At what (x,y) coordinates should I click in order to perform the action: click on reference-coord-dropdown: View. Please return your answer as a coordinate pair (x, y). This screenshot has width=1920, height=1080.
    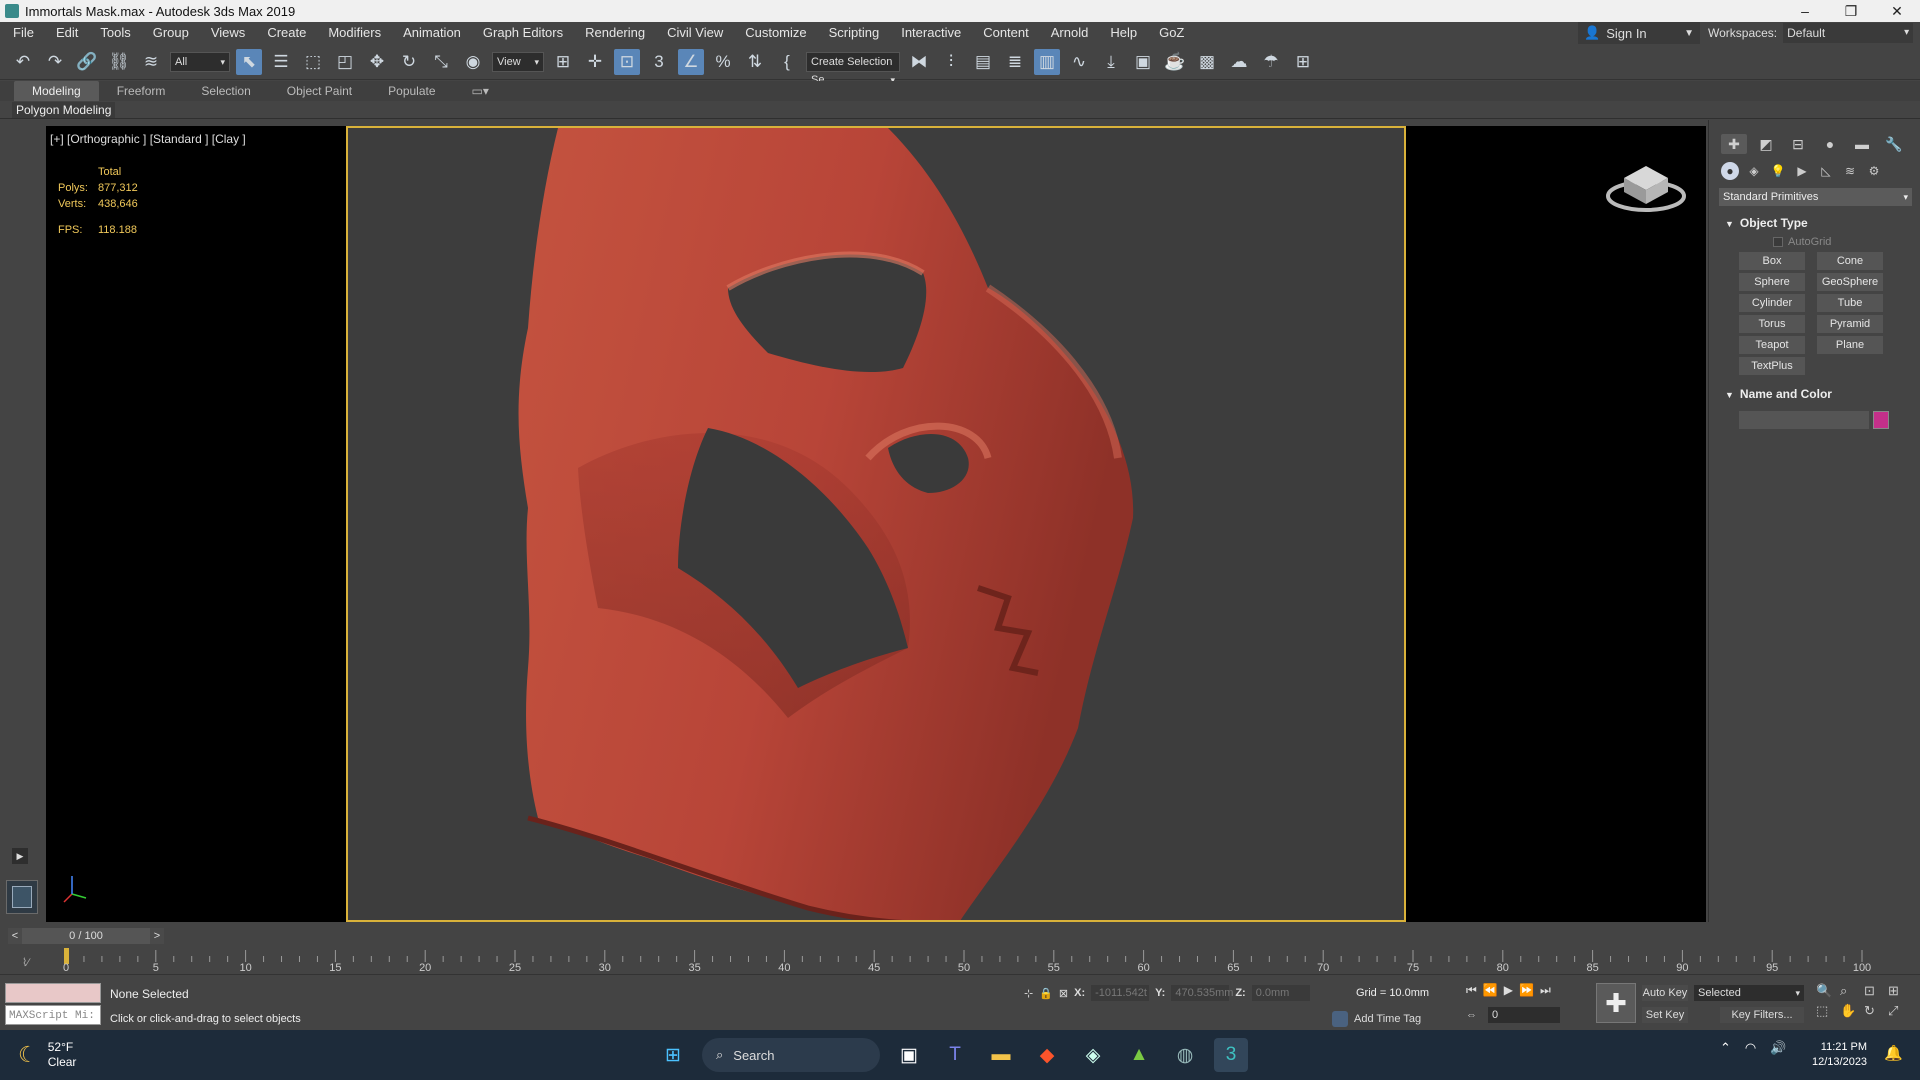
    Looking at the image, I should click on (518, 61).